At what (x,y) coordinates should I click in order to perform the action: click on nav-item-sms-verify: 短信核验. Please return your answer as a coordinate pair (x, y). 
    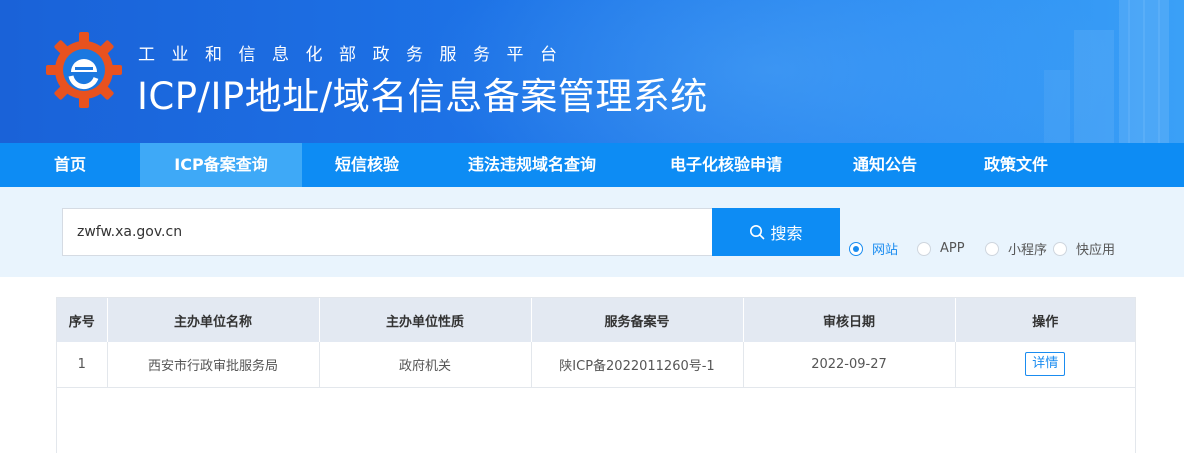
    Looking at the image, I should click on (367, 165).